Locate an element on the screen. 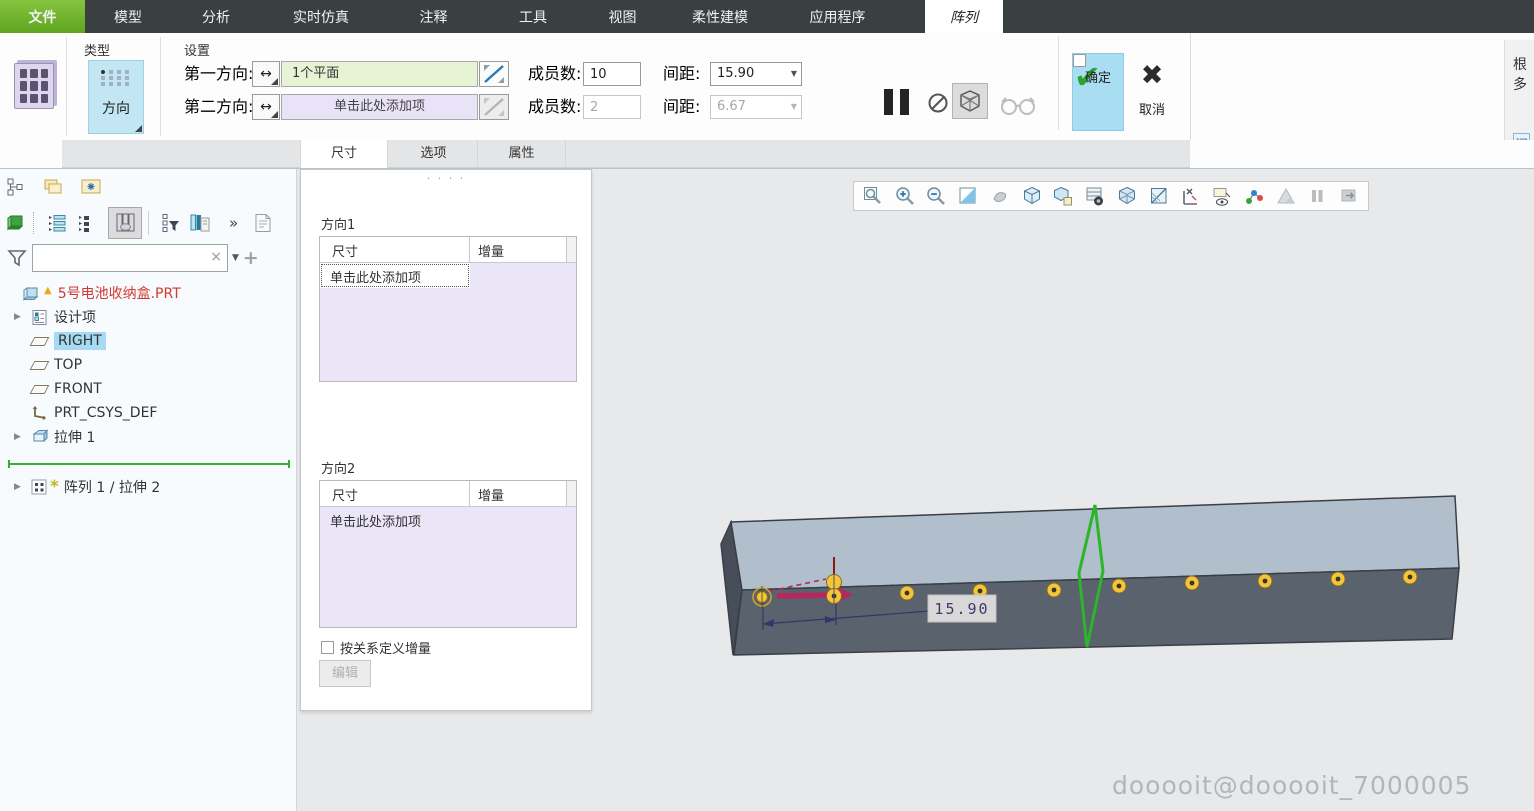 The height and width of the screenshot is (811, 1534). cancel-button: ✖ 取消 is located at coordinates (1152, 92).